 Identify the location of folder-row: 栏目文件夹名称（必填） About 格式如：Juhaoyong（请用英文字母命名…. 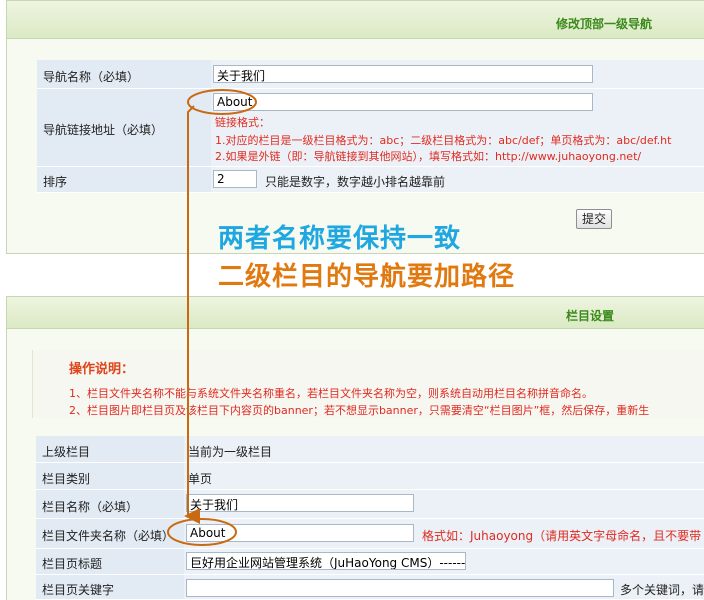
(370, 534).